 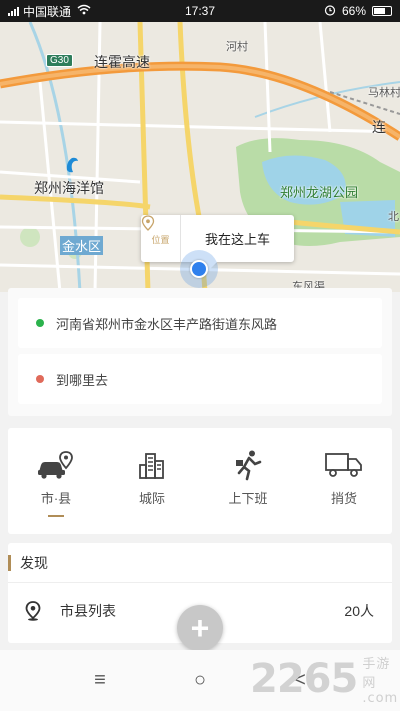 What do you see at coordinates (304, 679) in the screenshot?
I see `watermark-main: 2265` at bounding box center [304, 679].